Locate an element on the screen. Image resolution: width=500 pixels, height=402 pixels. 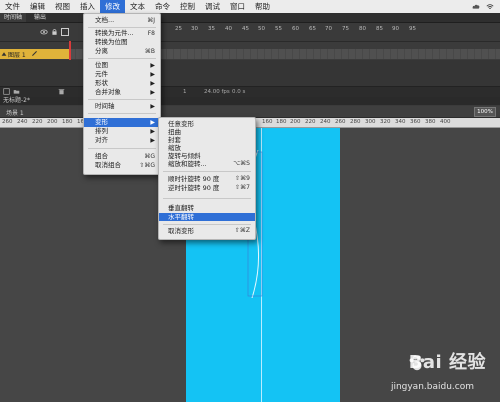
ruler-tick: 260 is located at coordinates (340, 122).